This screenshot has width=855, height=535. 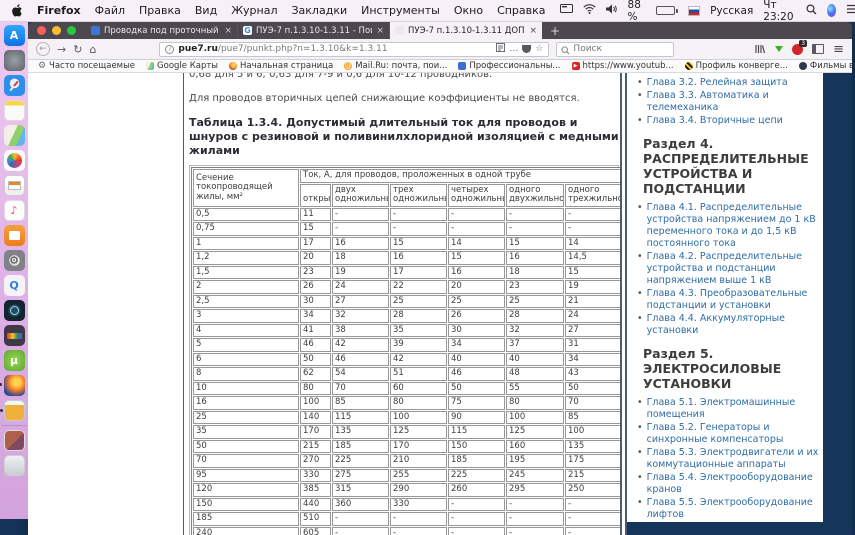 I want to click on sidebar-toggle-icon, so click(x=818, y=49).